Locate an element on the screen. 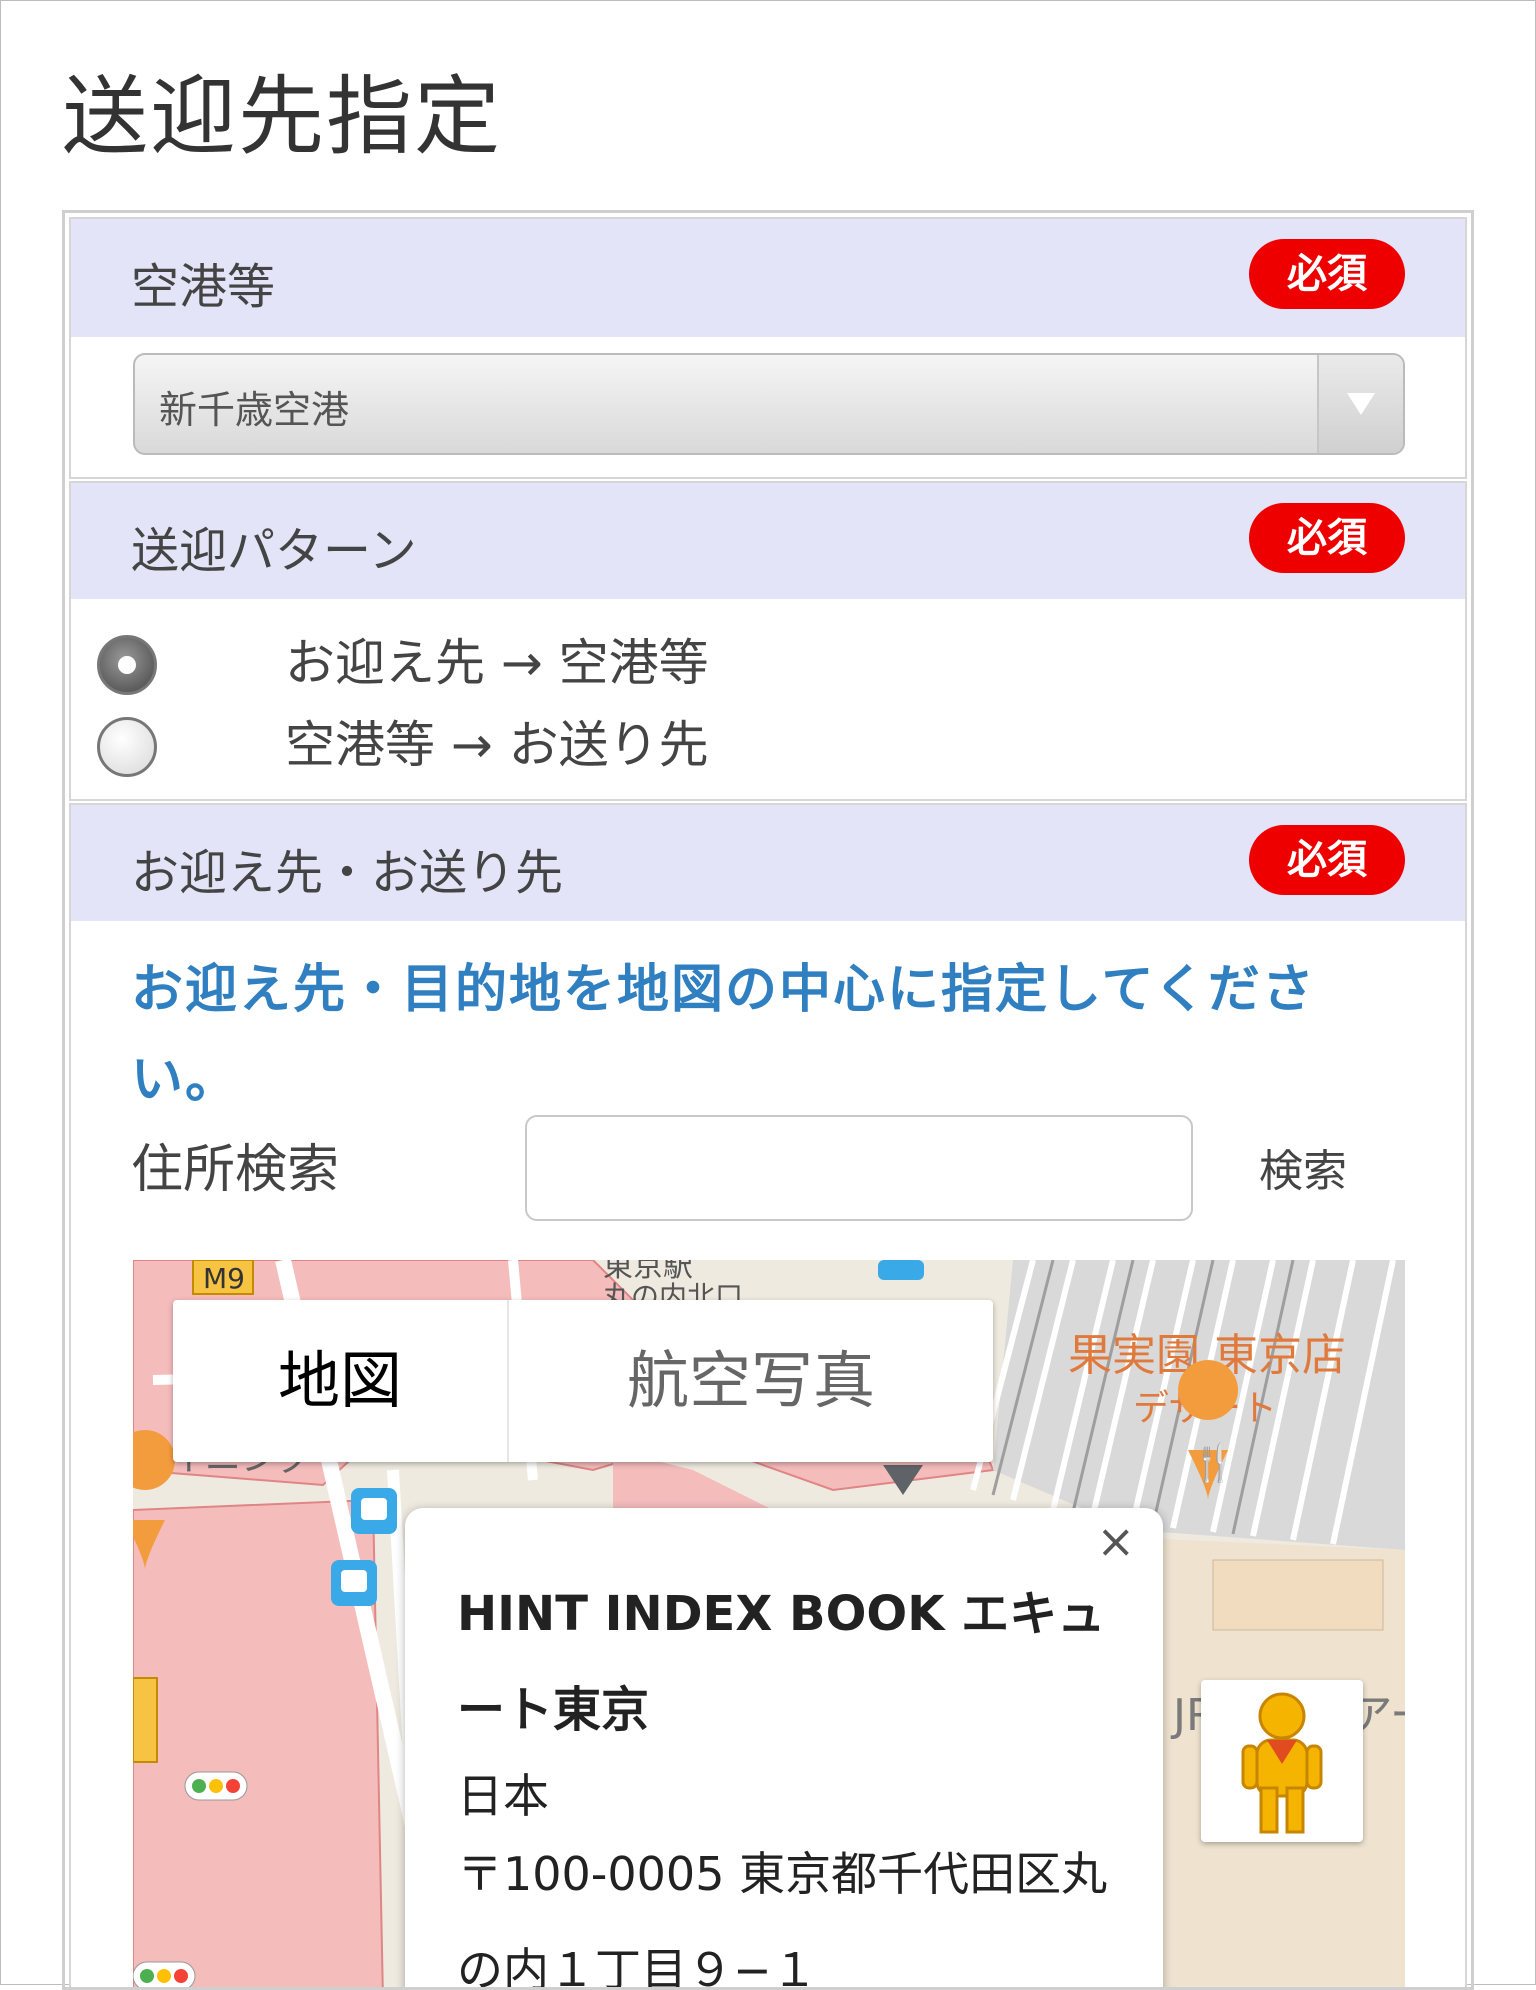 The image size is (1536, 1990). map-instruction: お迎え先・目的地を地図の中心に指定してください。 is located at coordinates (723, 1035).